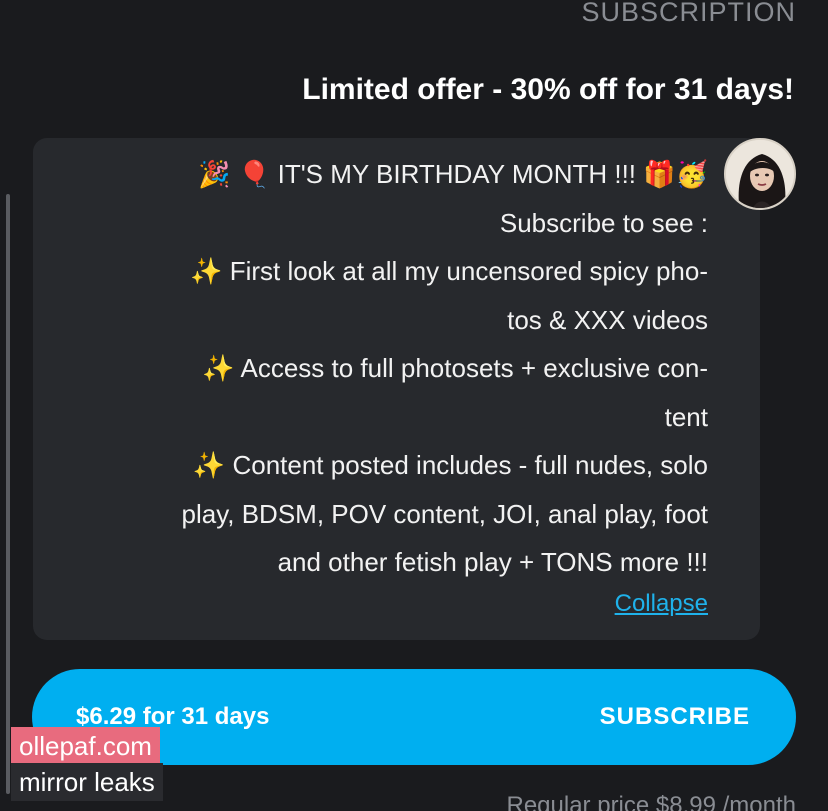 The height and width of the screenshot is (811, 828). Describe the element at coordinates (661, 604) in the screenshot. I see `collapse-link: Collapse` at that location.